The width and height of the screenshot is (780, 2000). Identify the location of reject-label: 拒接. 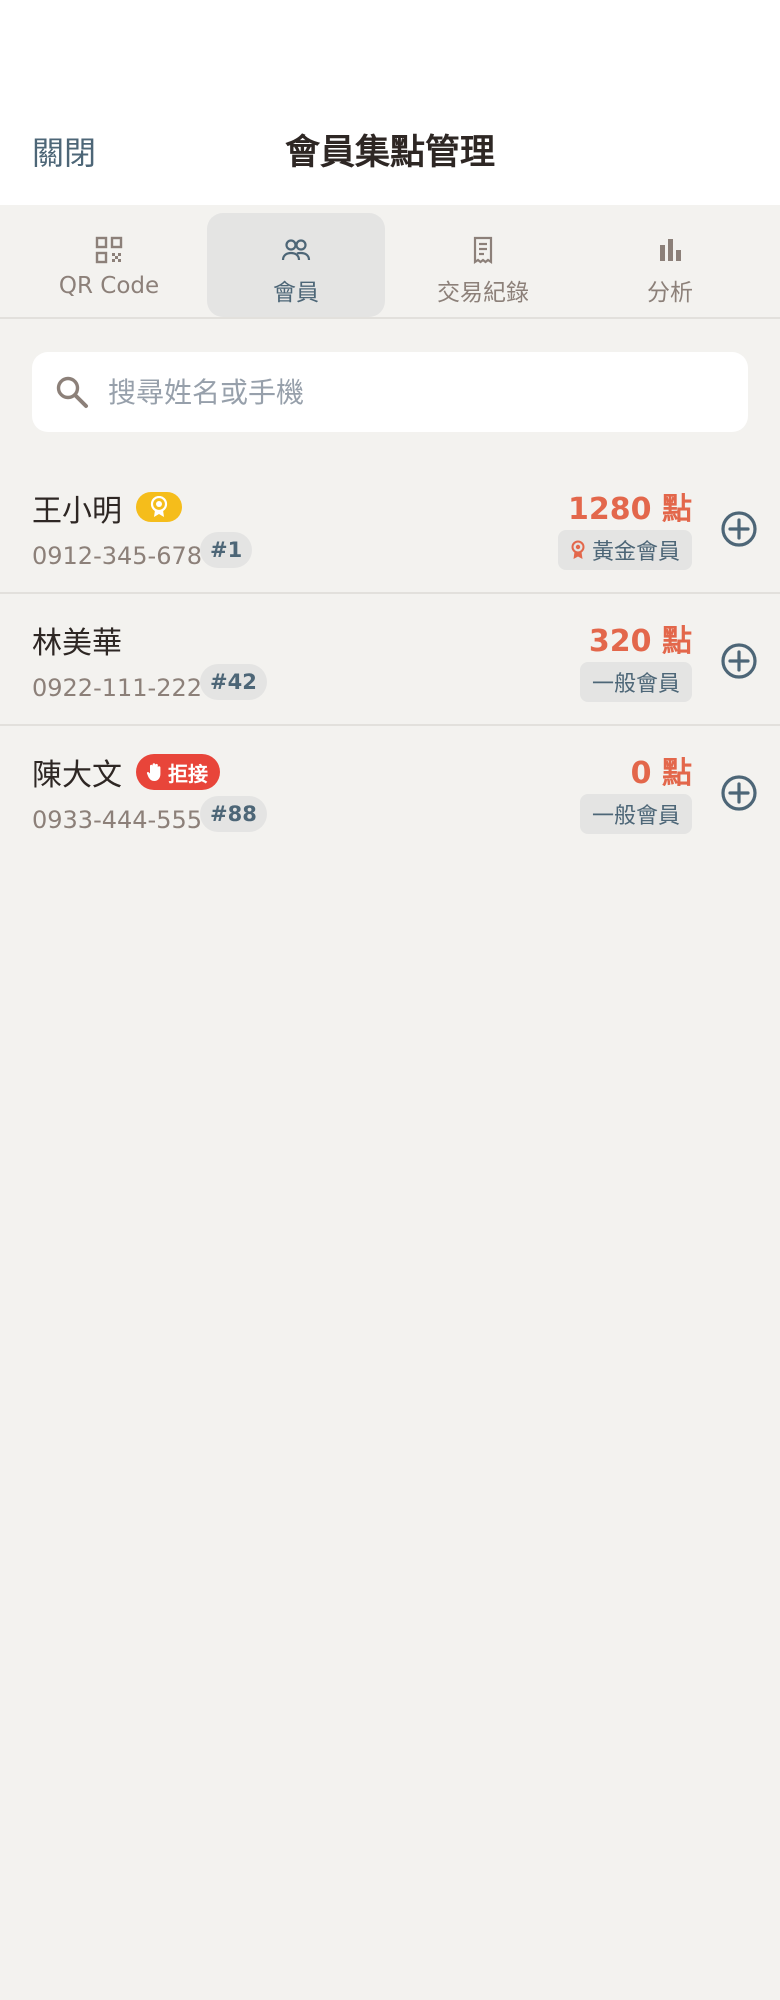
(188, 773).